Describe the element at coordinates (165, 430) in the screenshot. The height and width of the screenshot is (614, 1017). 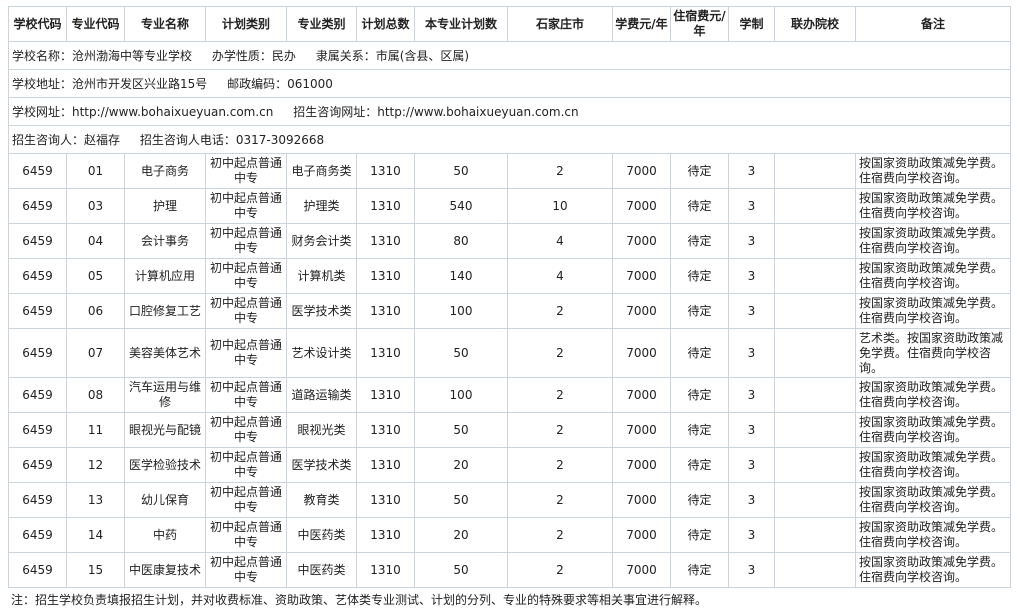
I see `cell-major-name: 眼视光与配镜` at that location.